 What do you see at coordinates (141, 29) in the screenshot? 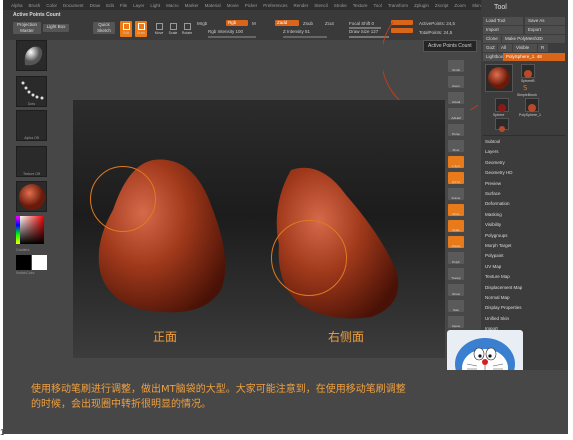
I see `draw-mode-button: Draw` at bounding box center [141, 29].